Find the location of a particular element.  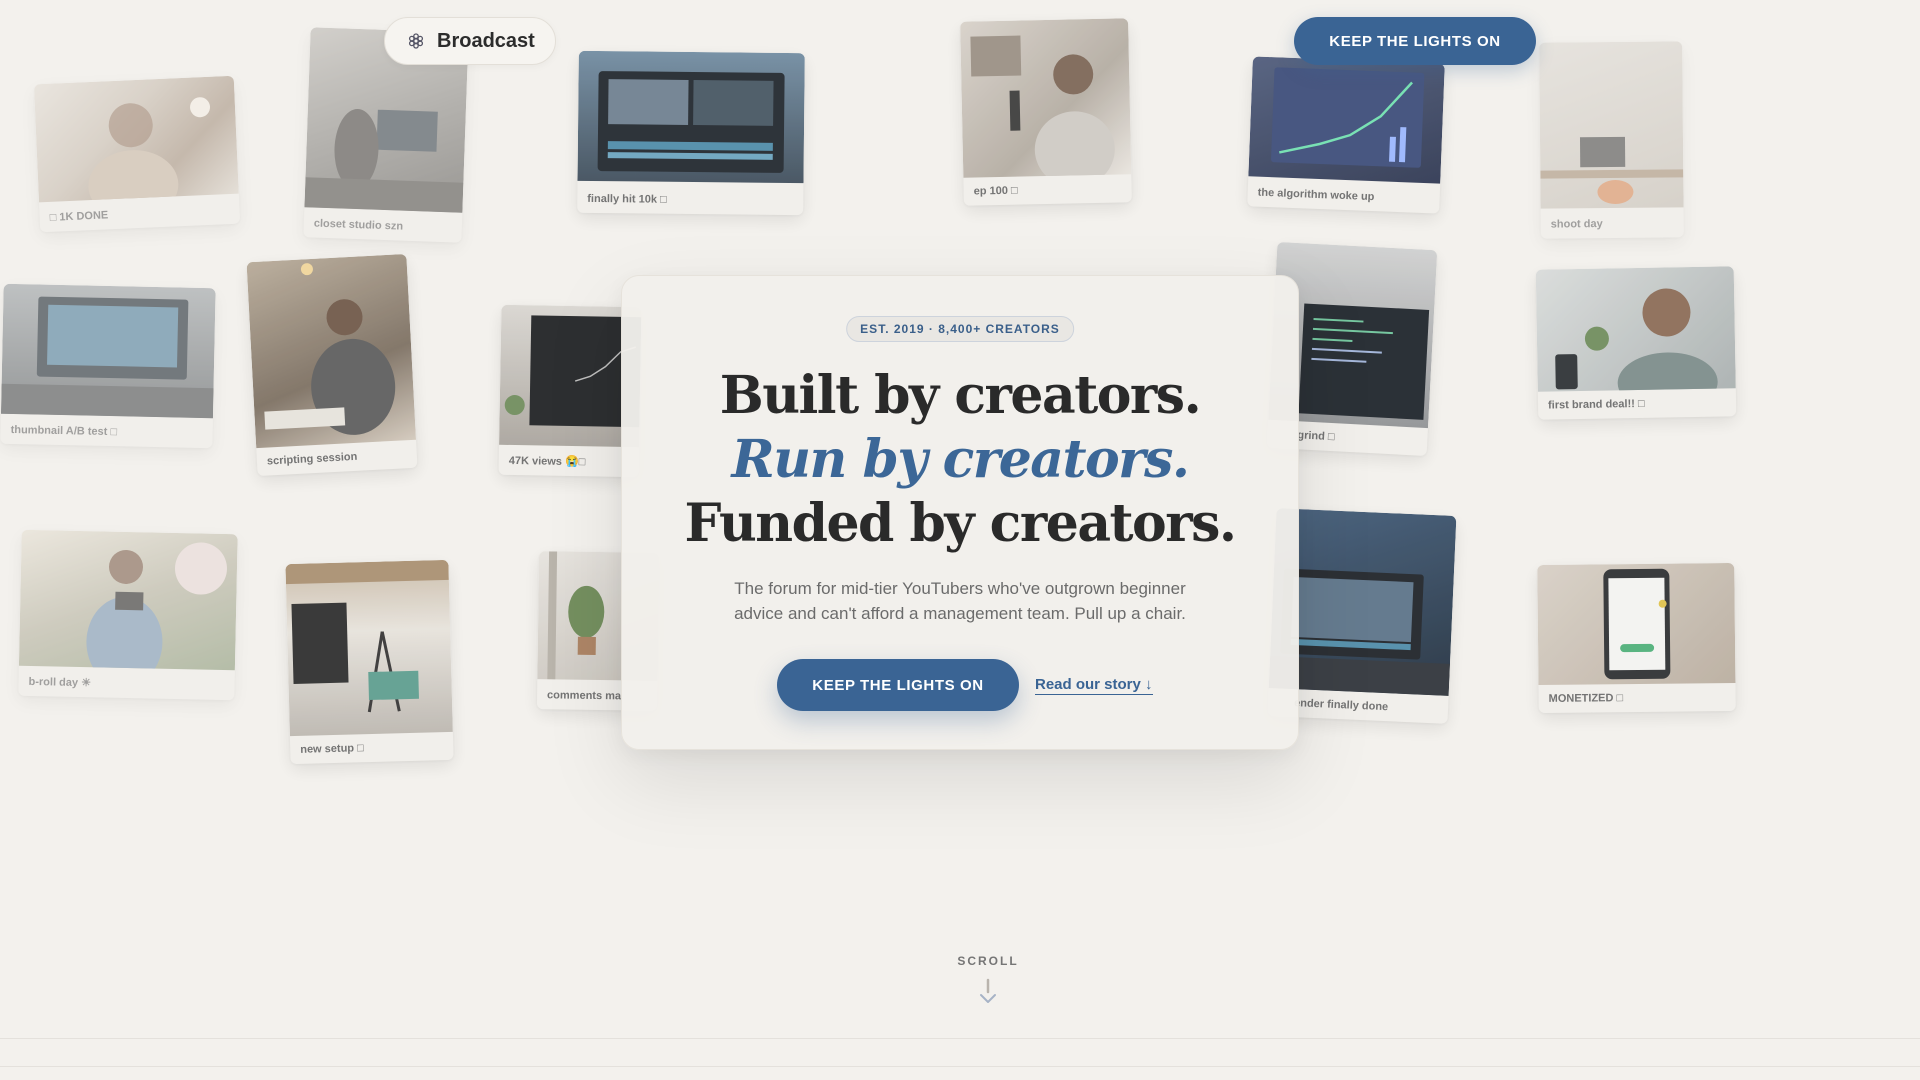

card-caption: thumbnail A/B test □ is located at coordinates (64, 431).